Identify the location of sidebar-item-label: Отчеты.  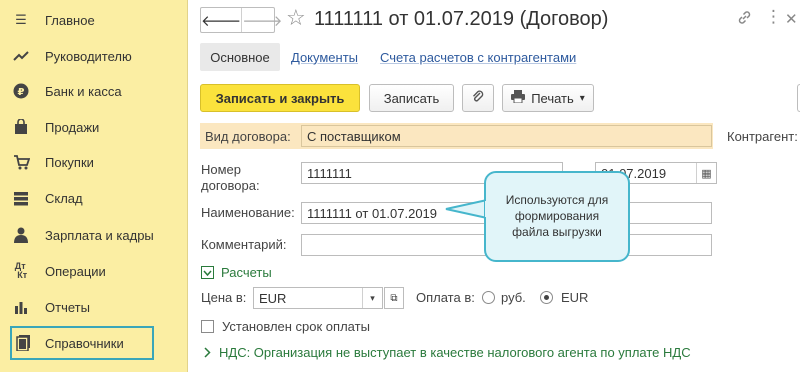
(67, 307).